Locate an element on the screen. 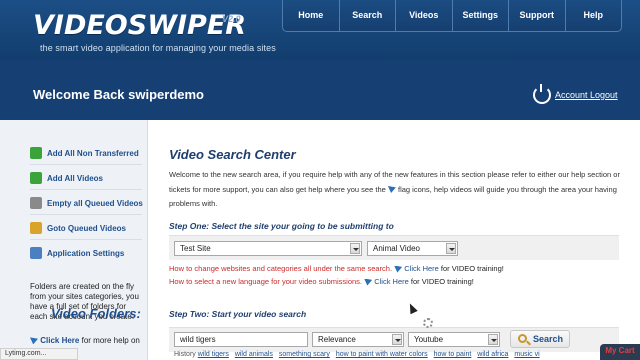 The image size is (640, 360). site-select: Test Site is located at coordinates (268, 248).